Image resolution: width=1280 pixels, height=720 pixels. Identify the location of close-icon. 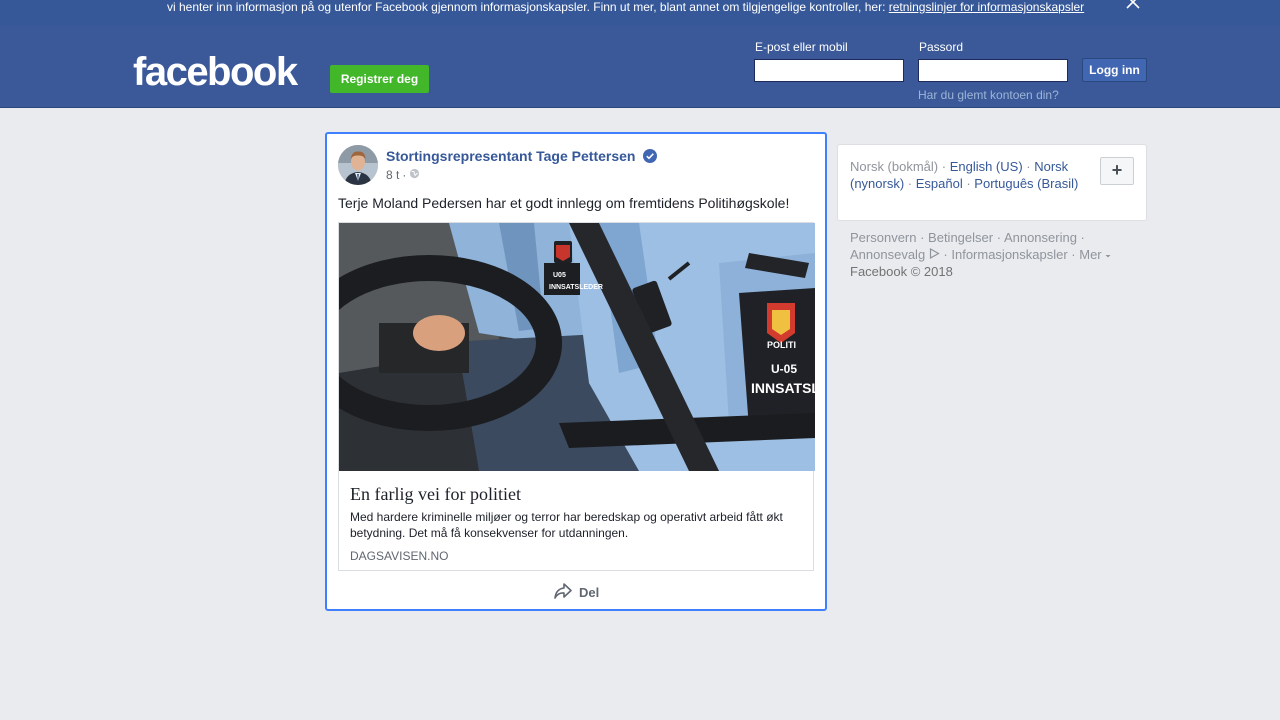
(1133, 5).